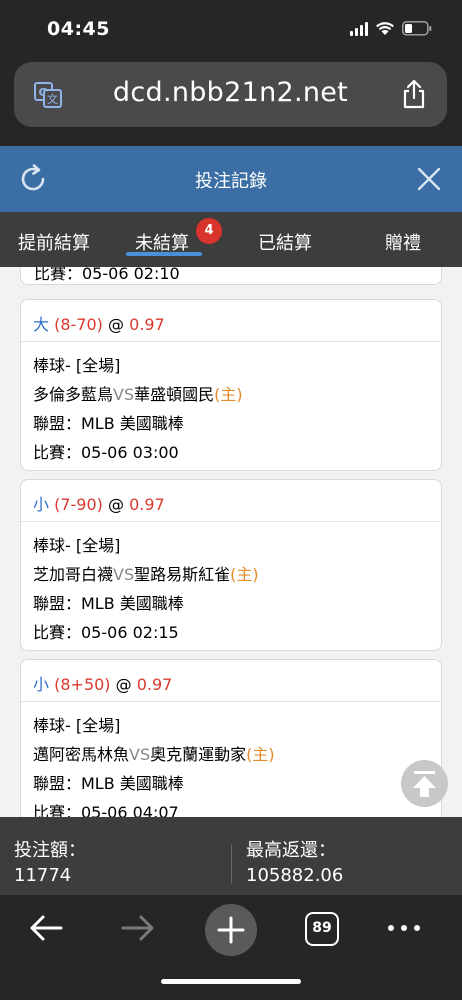 This screenshot has width=462, height=1000. What do you see at coordinates (295, 875) in the screenshot?
I see `max-return-value: 105882.06` at bounding box center [295, 875].